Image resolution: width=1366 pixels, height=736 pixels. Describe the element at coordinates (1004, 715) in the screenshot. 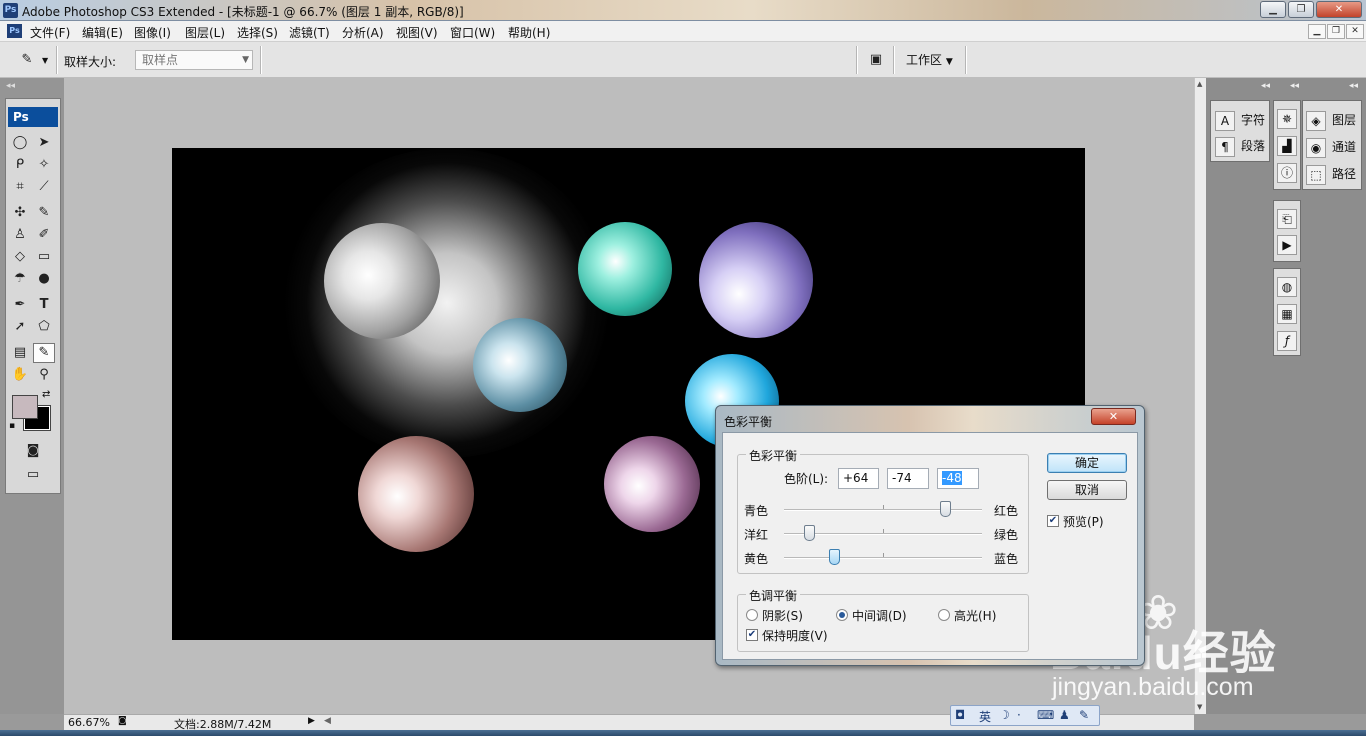

I see `ime-moon-icon: ☽` at that location.